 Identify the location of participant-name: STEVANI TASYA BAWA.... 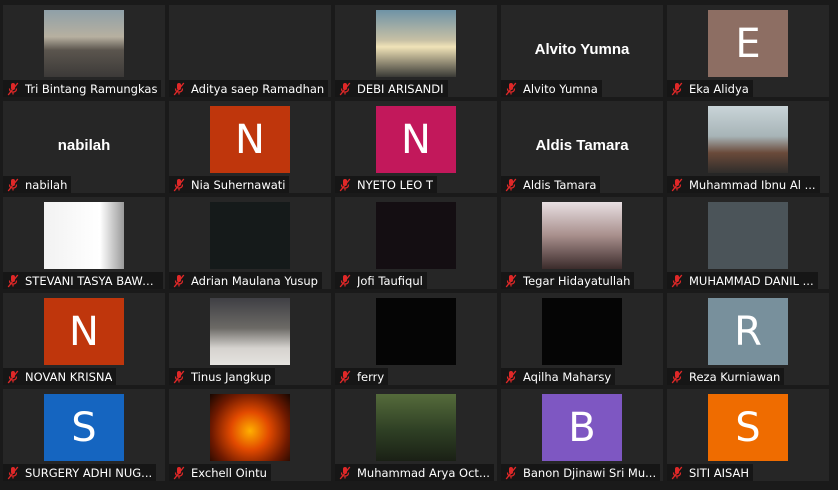
(92, 280).